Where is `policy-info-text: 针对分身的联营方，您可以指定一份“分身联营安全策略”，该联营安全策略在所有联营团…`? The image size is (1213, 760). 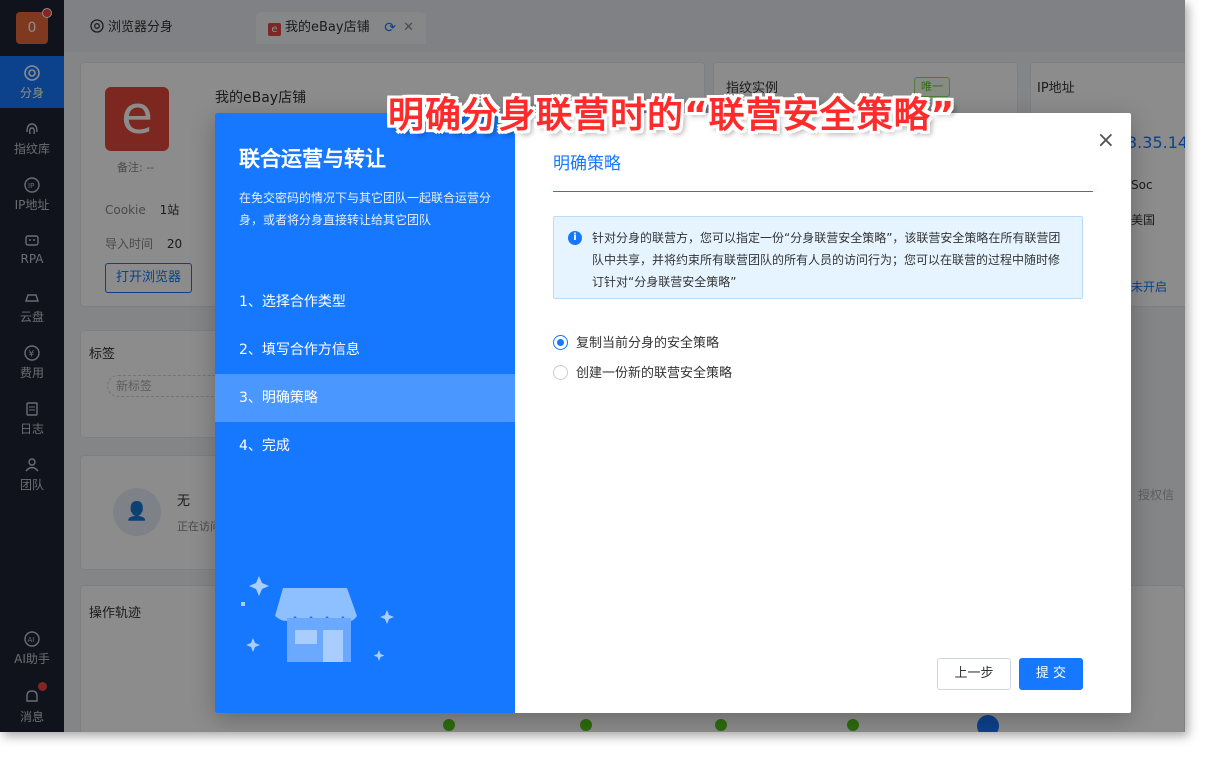 policy-info-text: 针对分身的联营方，您可以指定一份“分身联营安全策略”，该联营安全策略在所有联营团… is located at coordinates (826, 260).